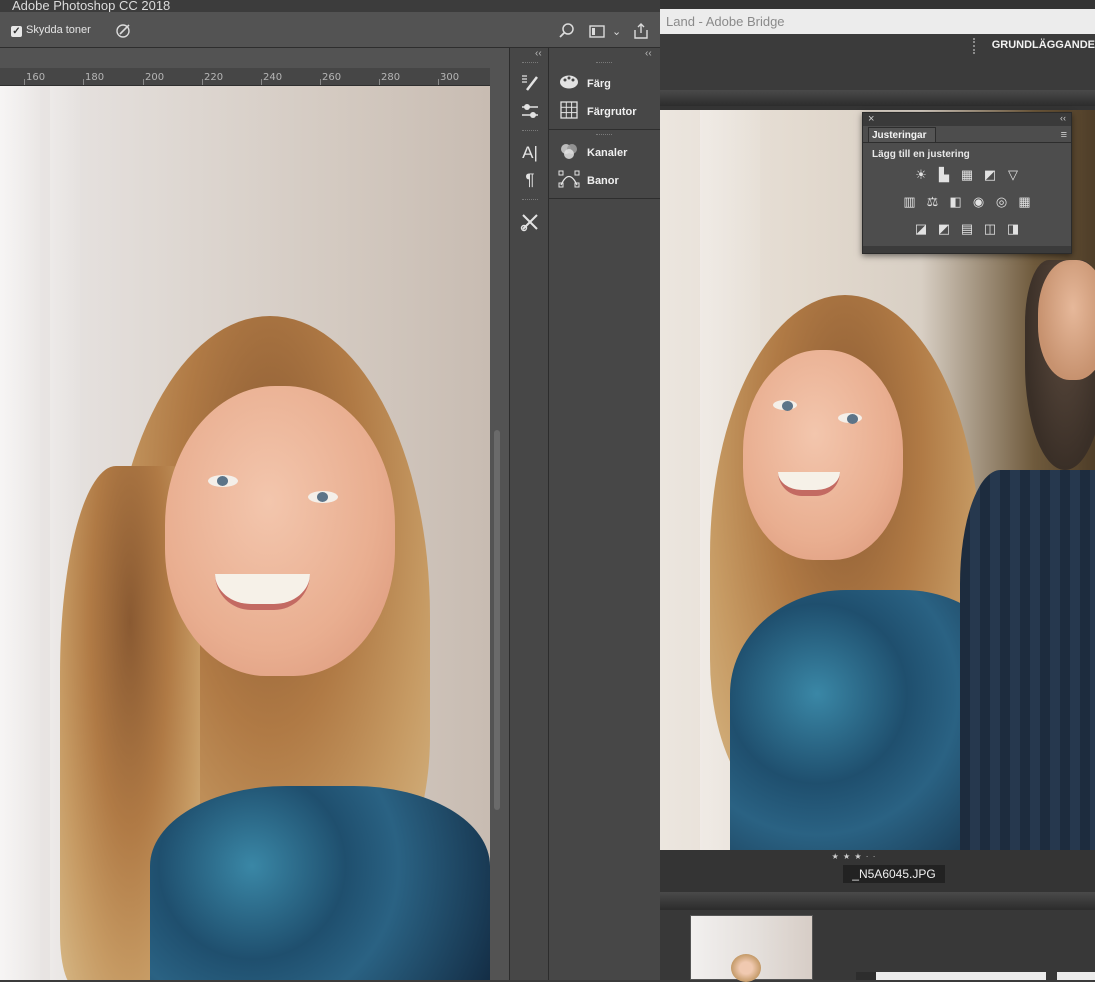 The image size is (1095, 982). What do you see at coordinates (530, 153) in the screenshot?
I see `character-icon: A|` at bounding box center [530, 153].